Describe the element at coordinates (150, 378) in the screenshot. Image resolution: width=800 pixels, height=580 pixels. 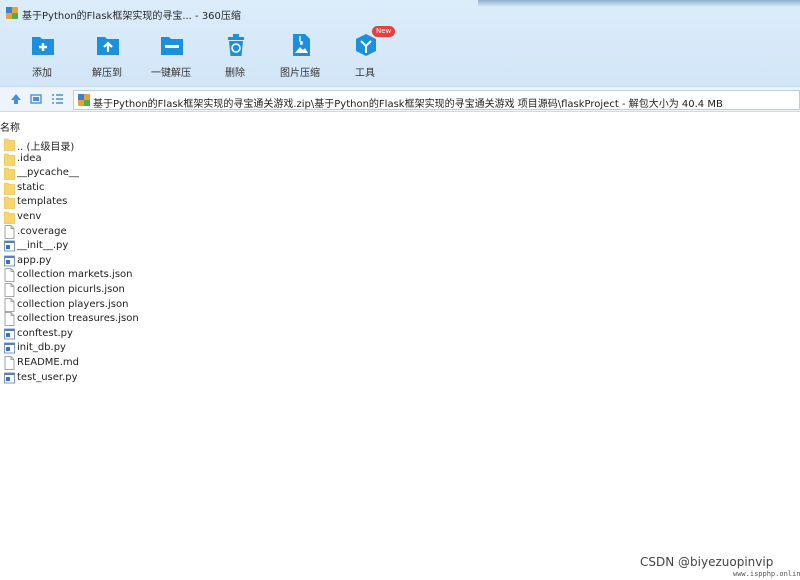
I see `list-item: test_user.py` at that location.